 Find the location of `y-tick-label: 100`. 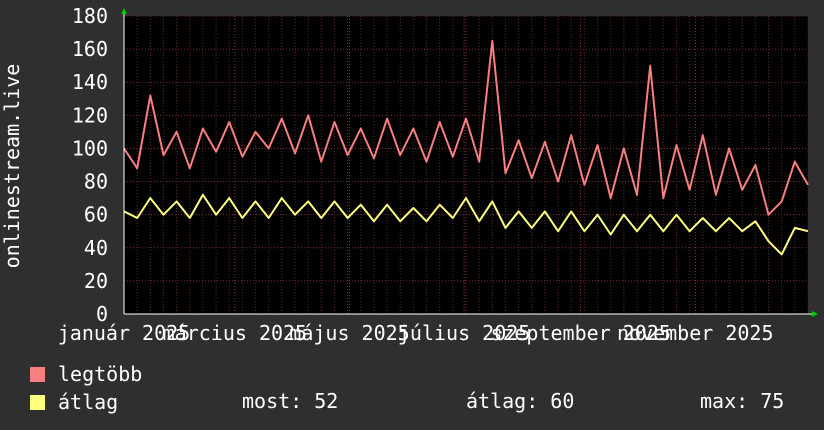

y-tick-label: 100 is located at coordinates (90, 148).